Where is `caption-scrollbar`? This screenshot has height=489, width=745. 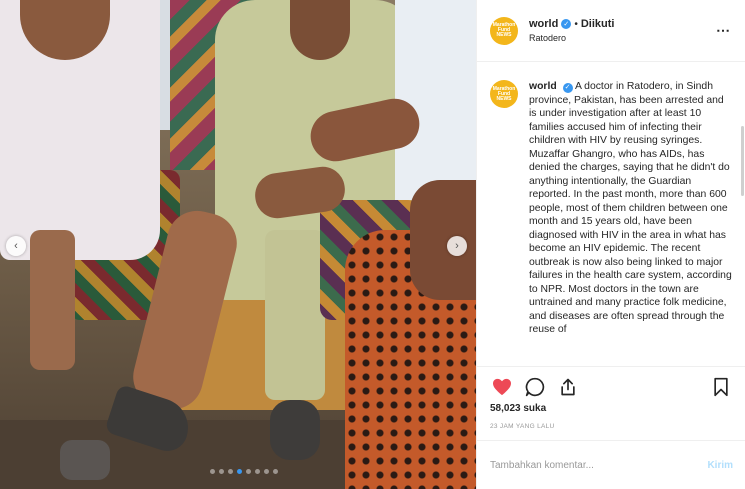 caption-scrollbar is located at coordinates (742, 161).